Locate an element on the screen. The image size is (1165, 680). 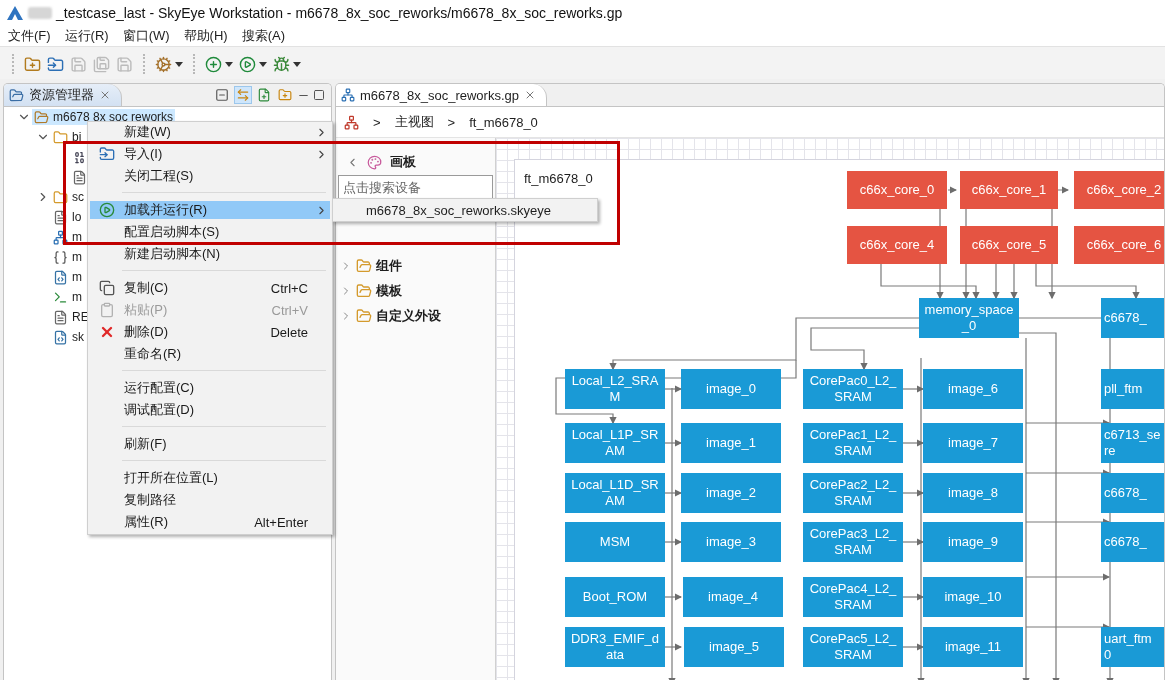
search-field: 点击搜索设备 is located at coordinates (415, 187).